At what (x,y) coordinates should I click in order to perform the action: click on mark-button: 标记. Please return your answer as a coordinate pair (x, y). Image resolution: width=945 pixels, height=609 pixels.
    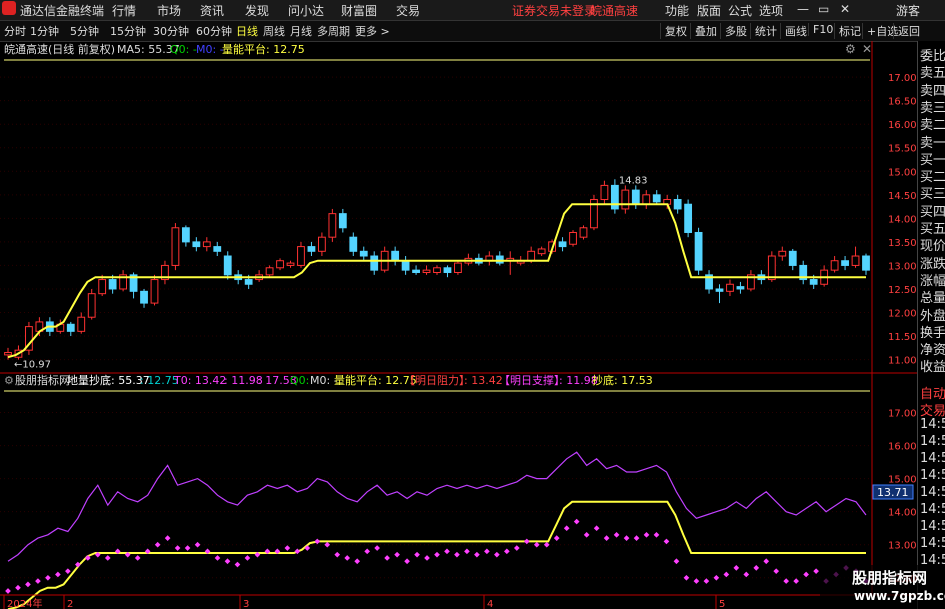
    Looking at the image, I should click on (847, 31).